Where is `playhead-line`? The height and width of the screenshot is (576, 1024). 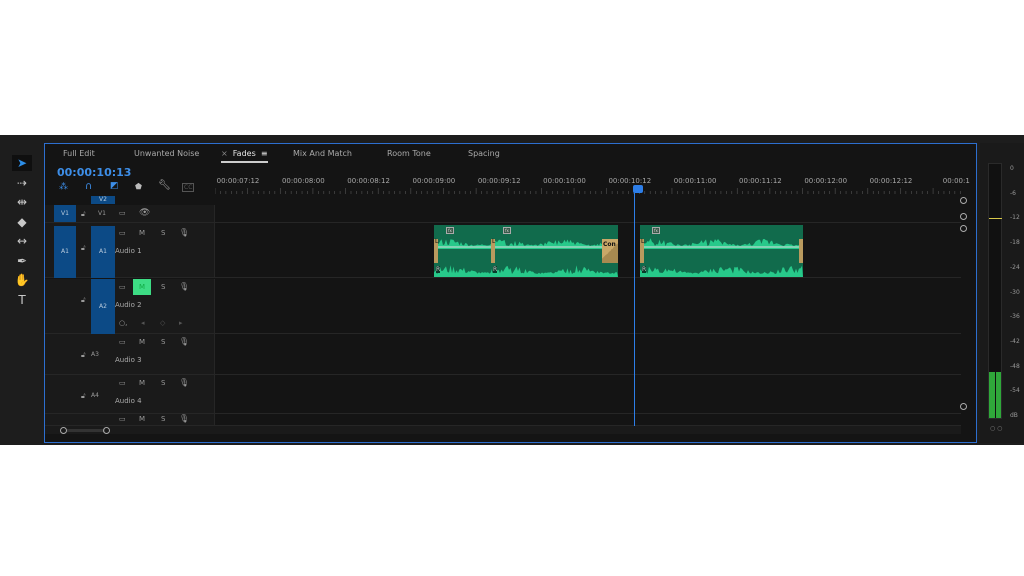 playhead-line is located at coordinates (634, 309).